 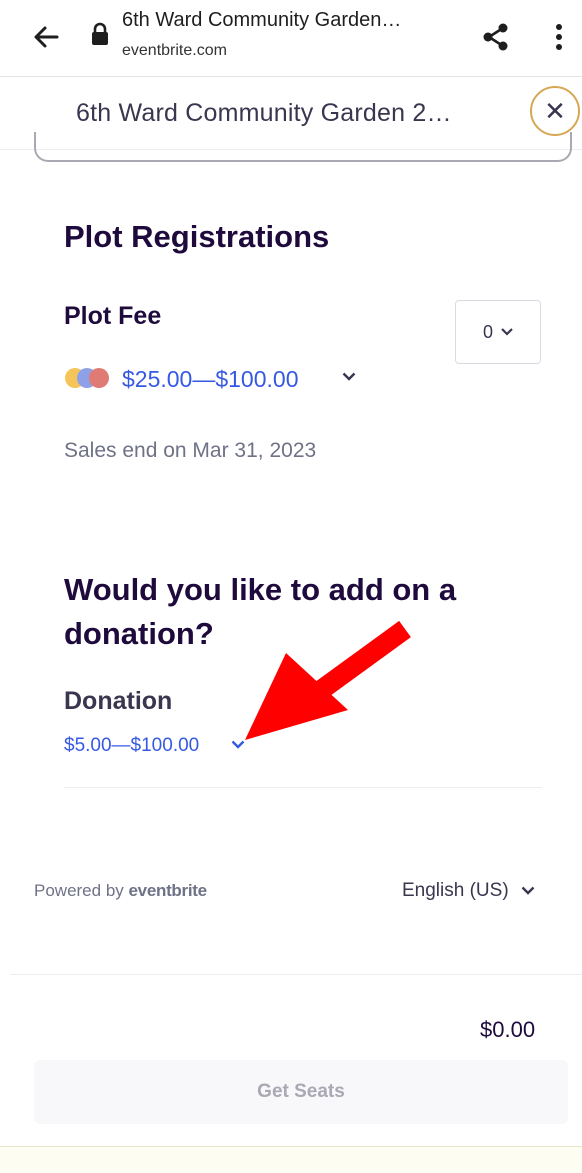 I want to click on section-heading-plot-registrations: Plot Registrations, so click(x=197, y=236).